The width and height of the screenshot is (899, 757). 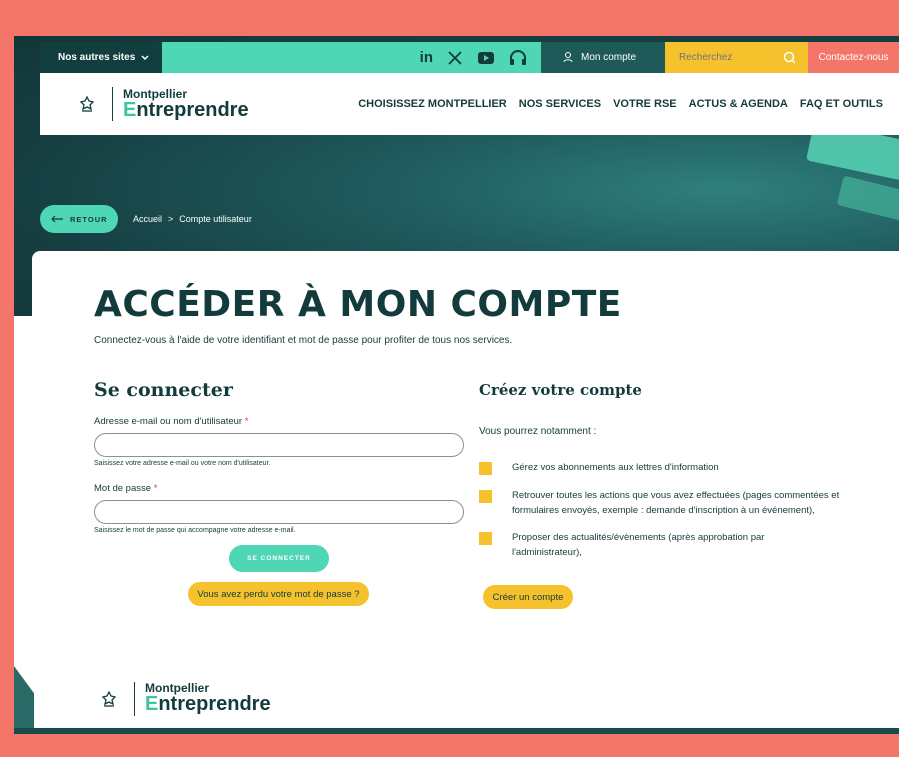 What do you see at coordinates (215, 219) in the screenshot?
I see `breadcrumb-current: Compte utilisateur` at bounding box center [215, 219].